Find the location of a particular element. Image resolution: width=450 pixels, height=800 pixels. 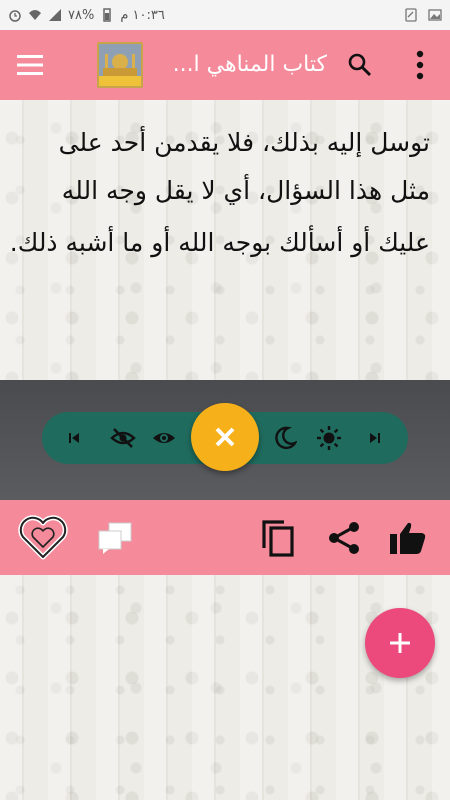

like-button is located at coordinates (408, 538).